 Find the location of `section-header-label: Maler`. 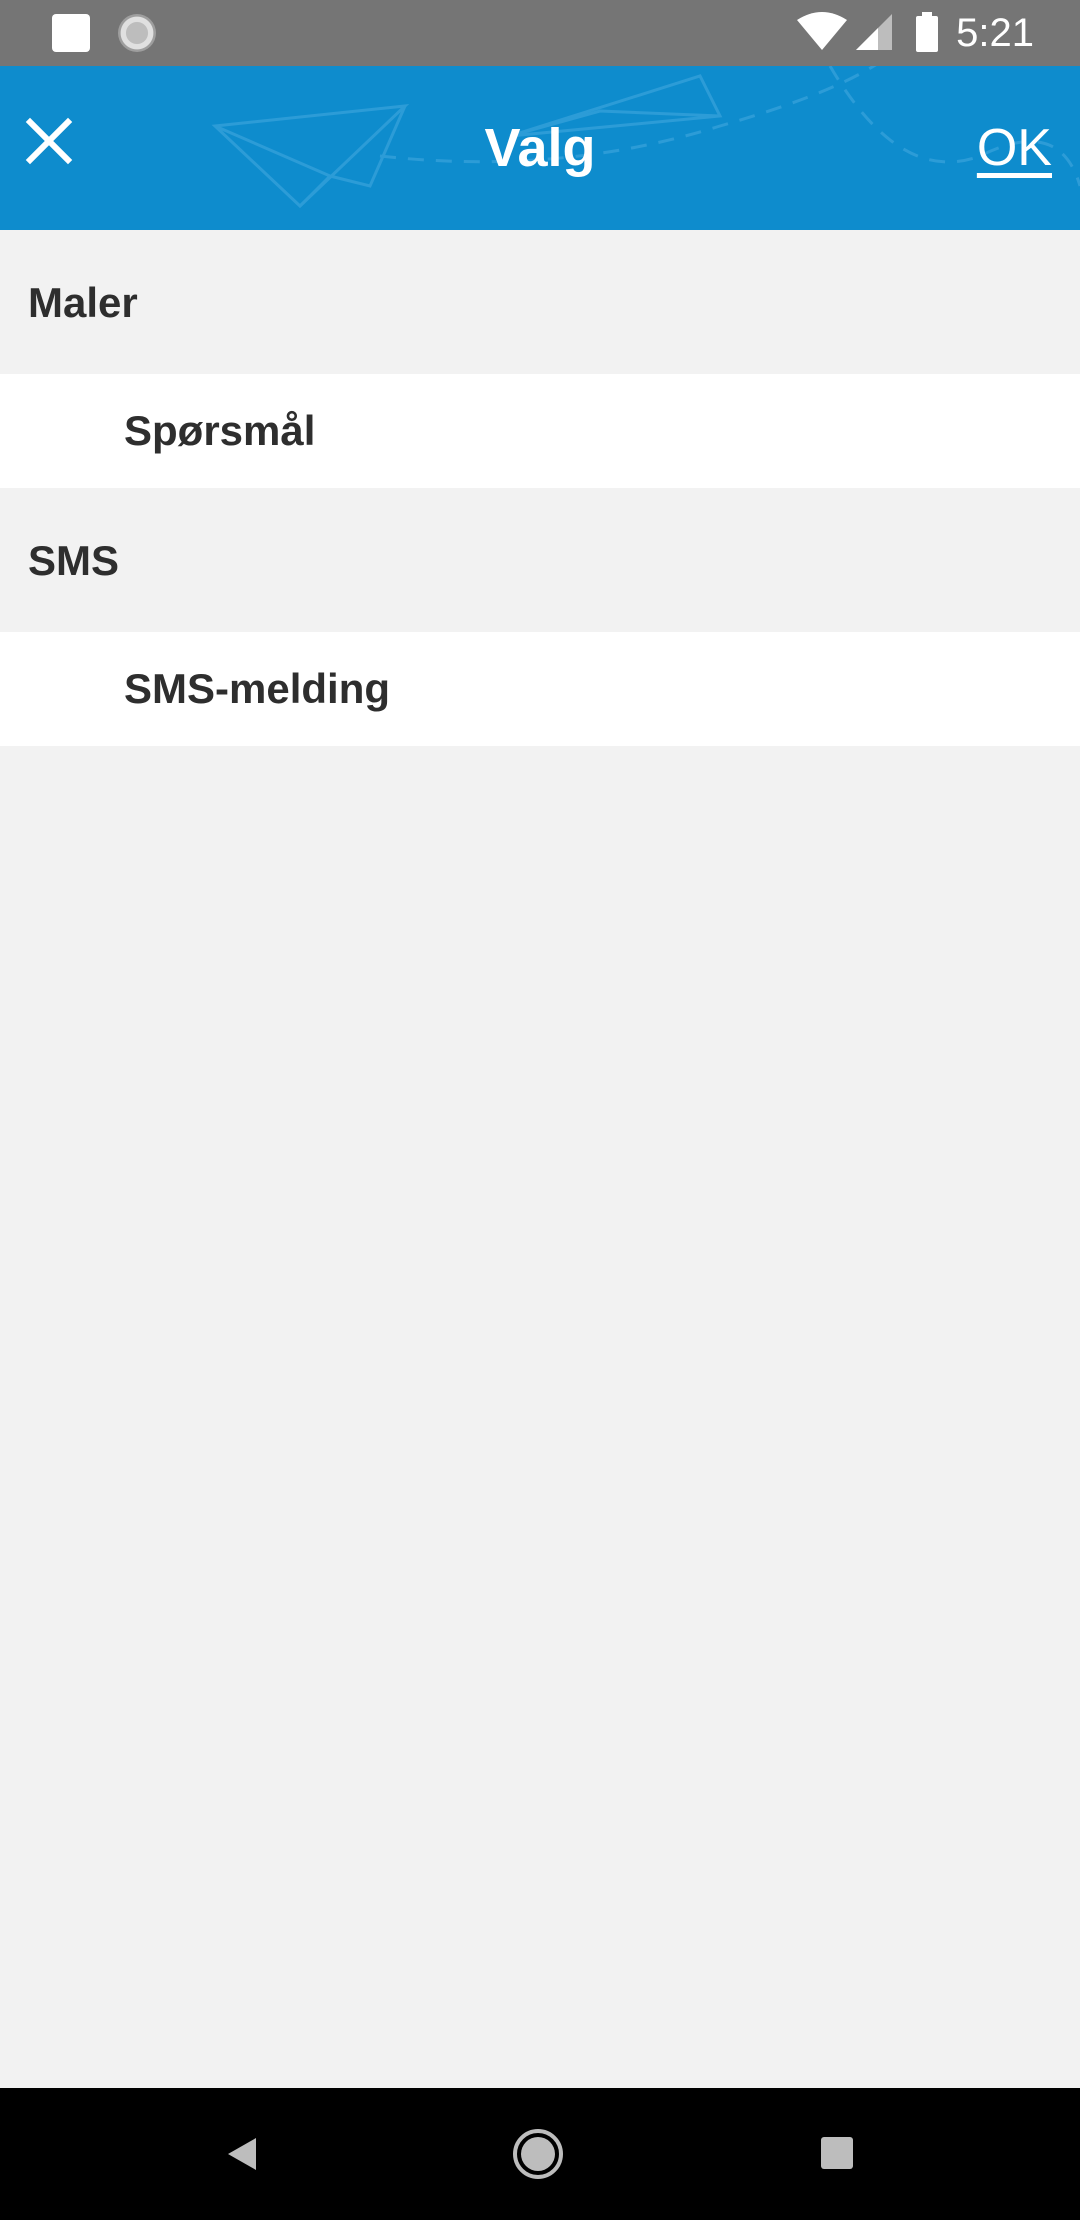

section-header-label: Maler is located at coordinates (83, 302).